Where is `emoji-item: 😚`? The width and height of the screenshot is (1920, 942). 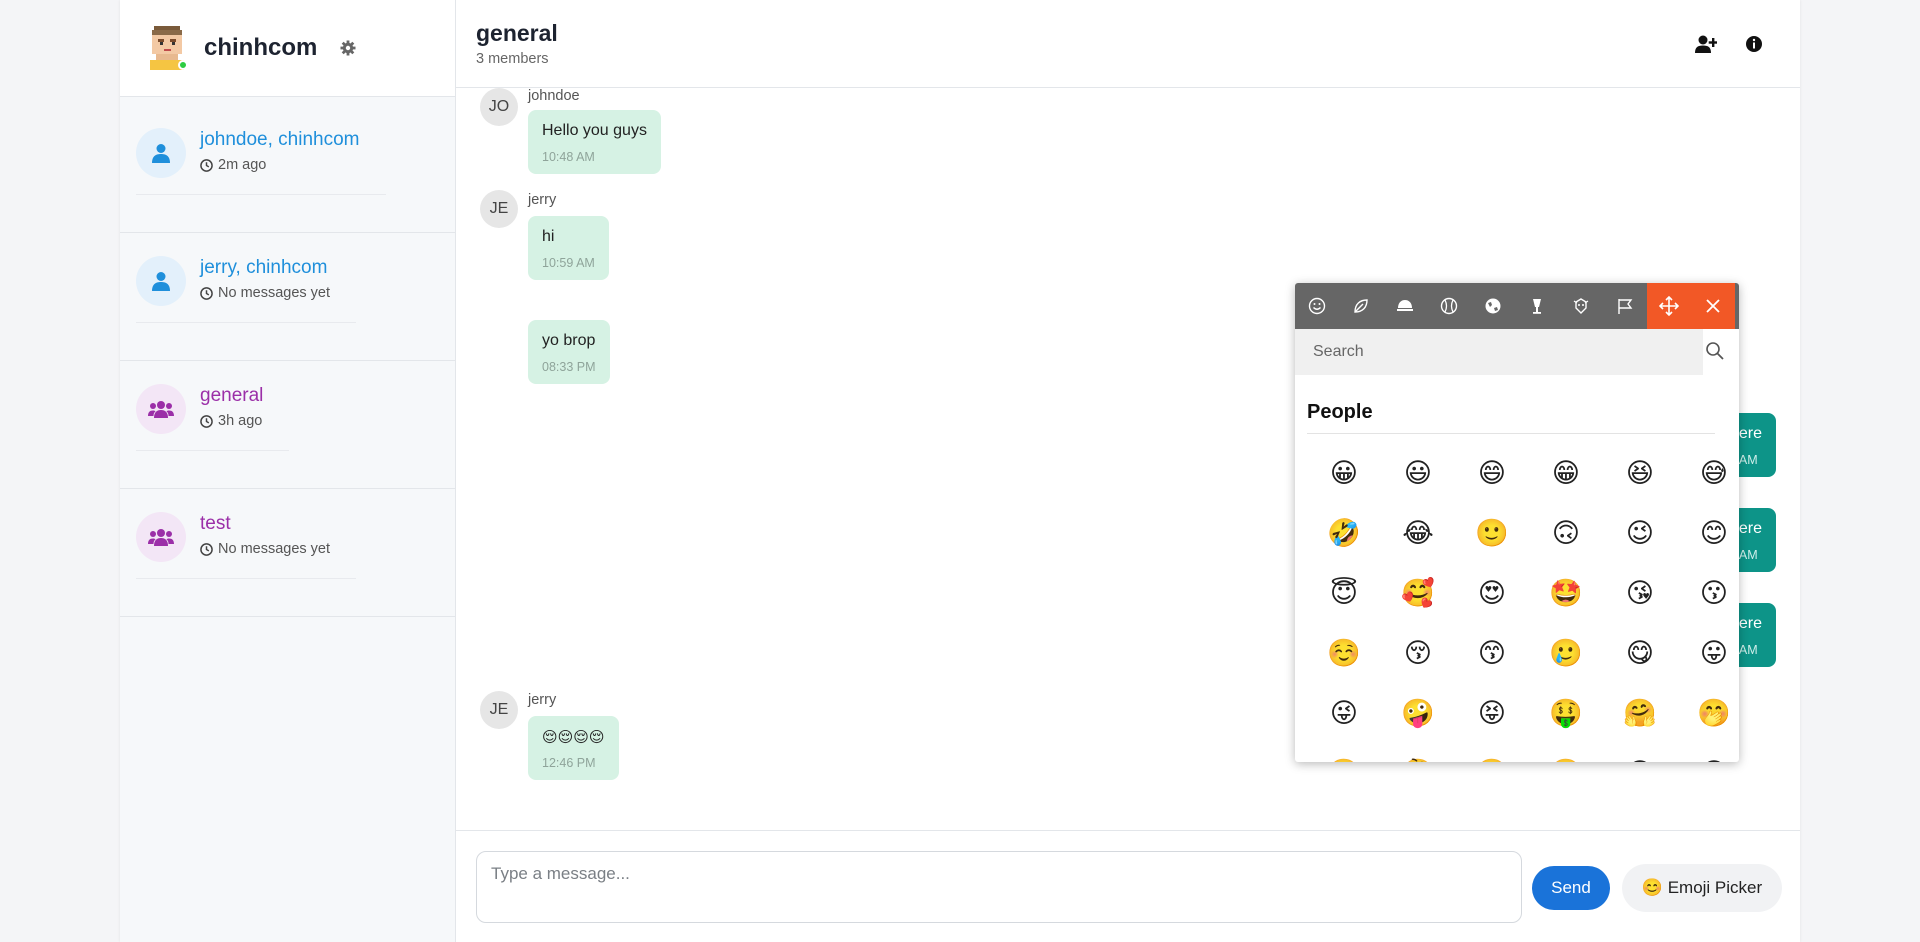 emoji-item: 😚 is located at coordinates (1418, 653).